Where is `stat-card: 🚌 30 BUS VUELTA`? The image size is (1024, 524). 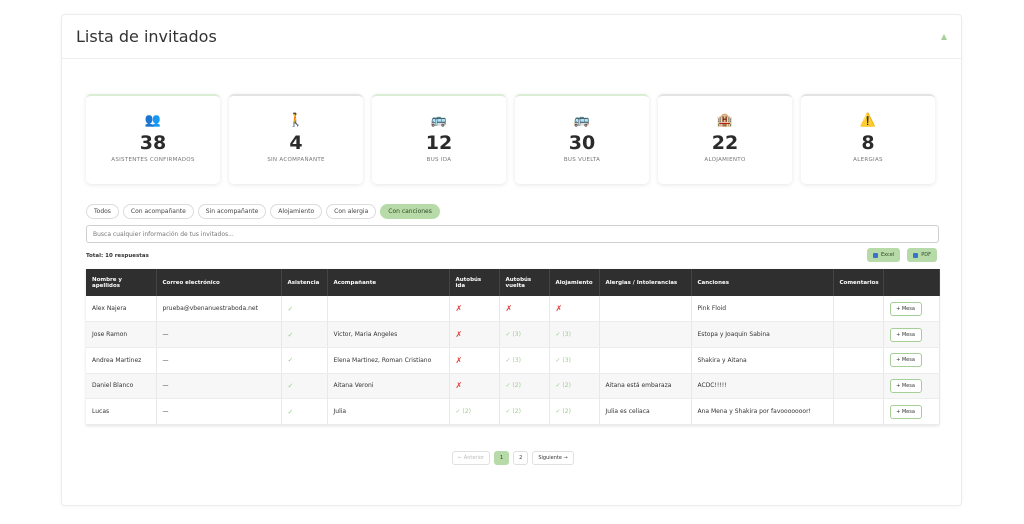 stat-card: 🚌 30 BUS VUELTA is located at coordinates (582, 139).